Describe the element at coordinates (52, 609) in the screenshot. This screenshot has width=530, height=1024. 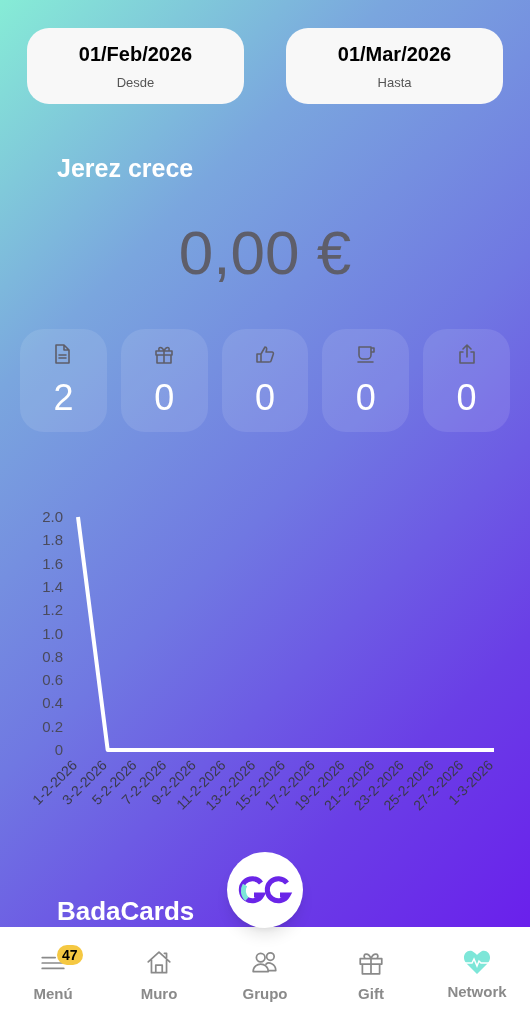
I see `y-tick-label: 1.2` at that location.